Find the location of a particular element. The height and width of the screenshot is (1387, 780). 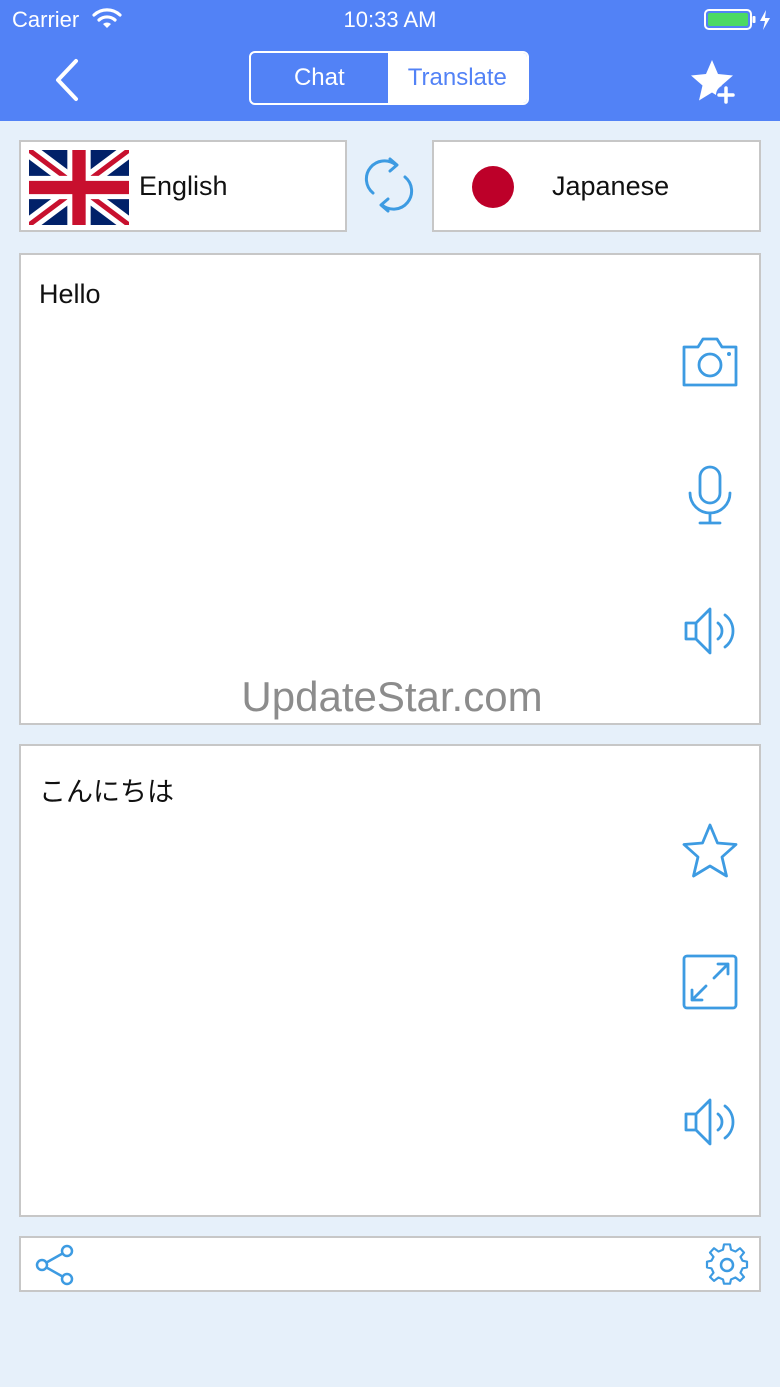

target-language-selector: Japanese is located at coordinates (596, 186).